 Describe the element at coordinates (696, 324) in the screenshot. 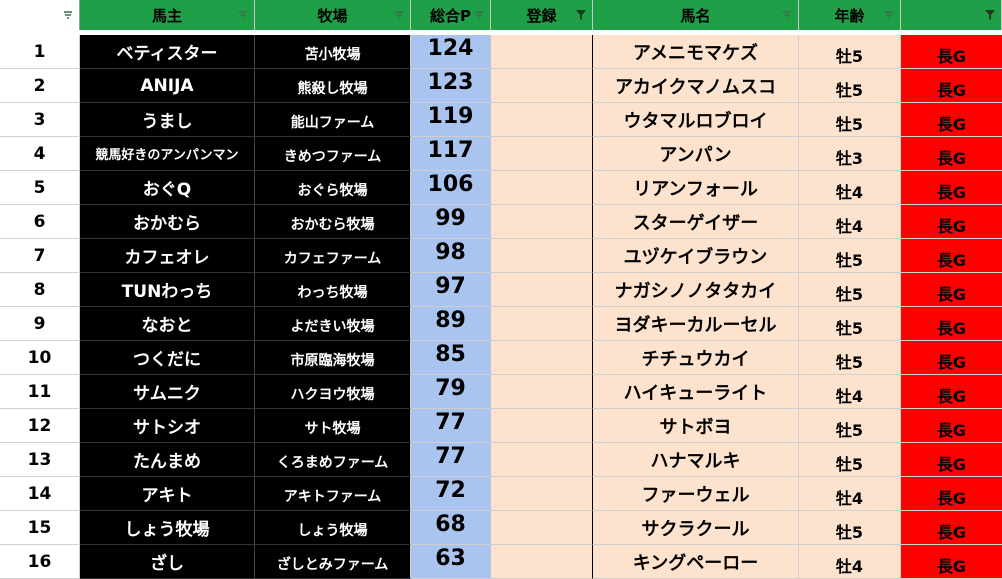

I see `cell-horse-name: ヨダキーカルーセル` at that location.